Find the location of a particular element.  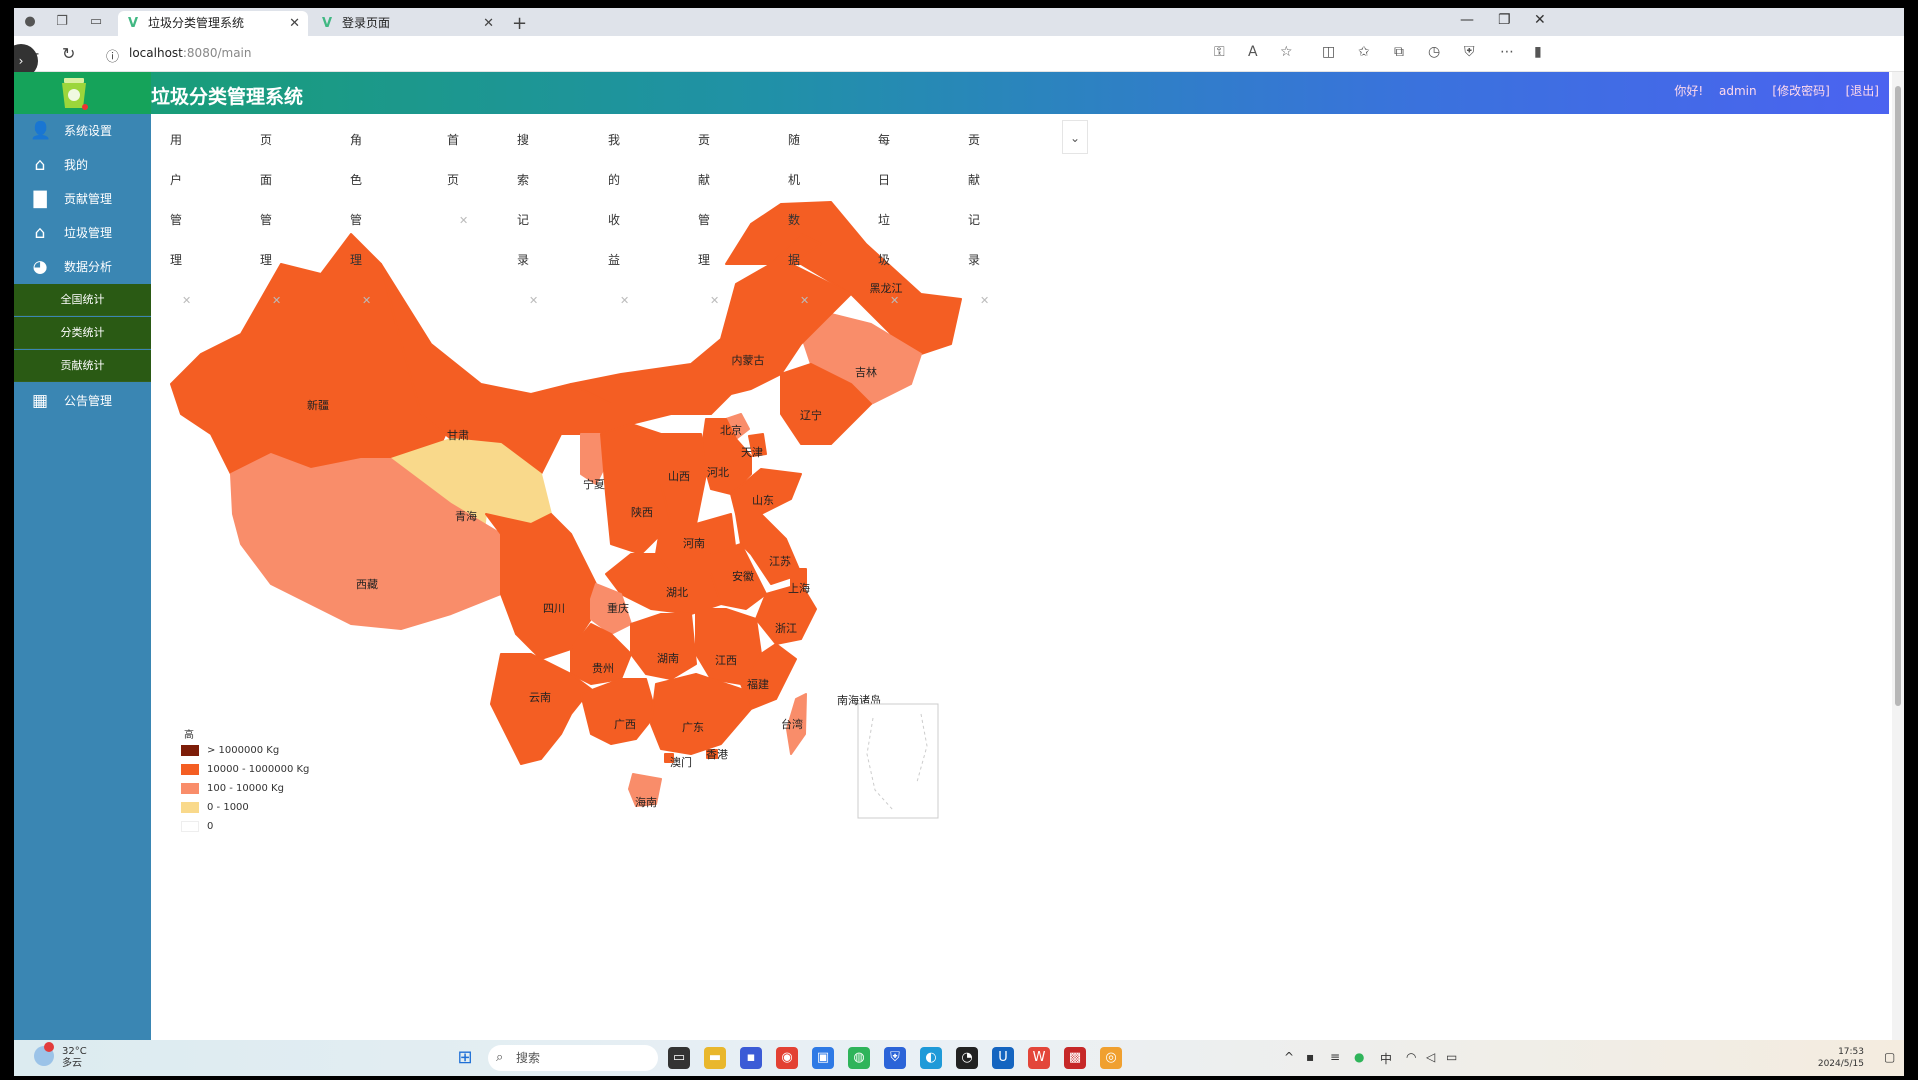

tray-app-icon: ▪ is located at coordinates (1310, 1057).